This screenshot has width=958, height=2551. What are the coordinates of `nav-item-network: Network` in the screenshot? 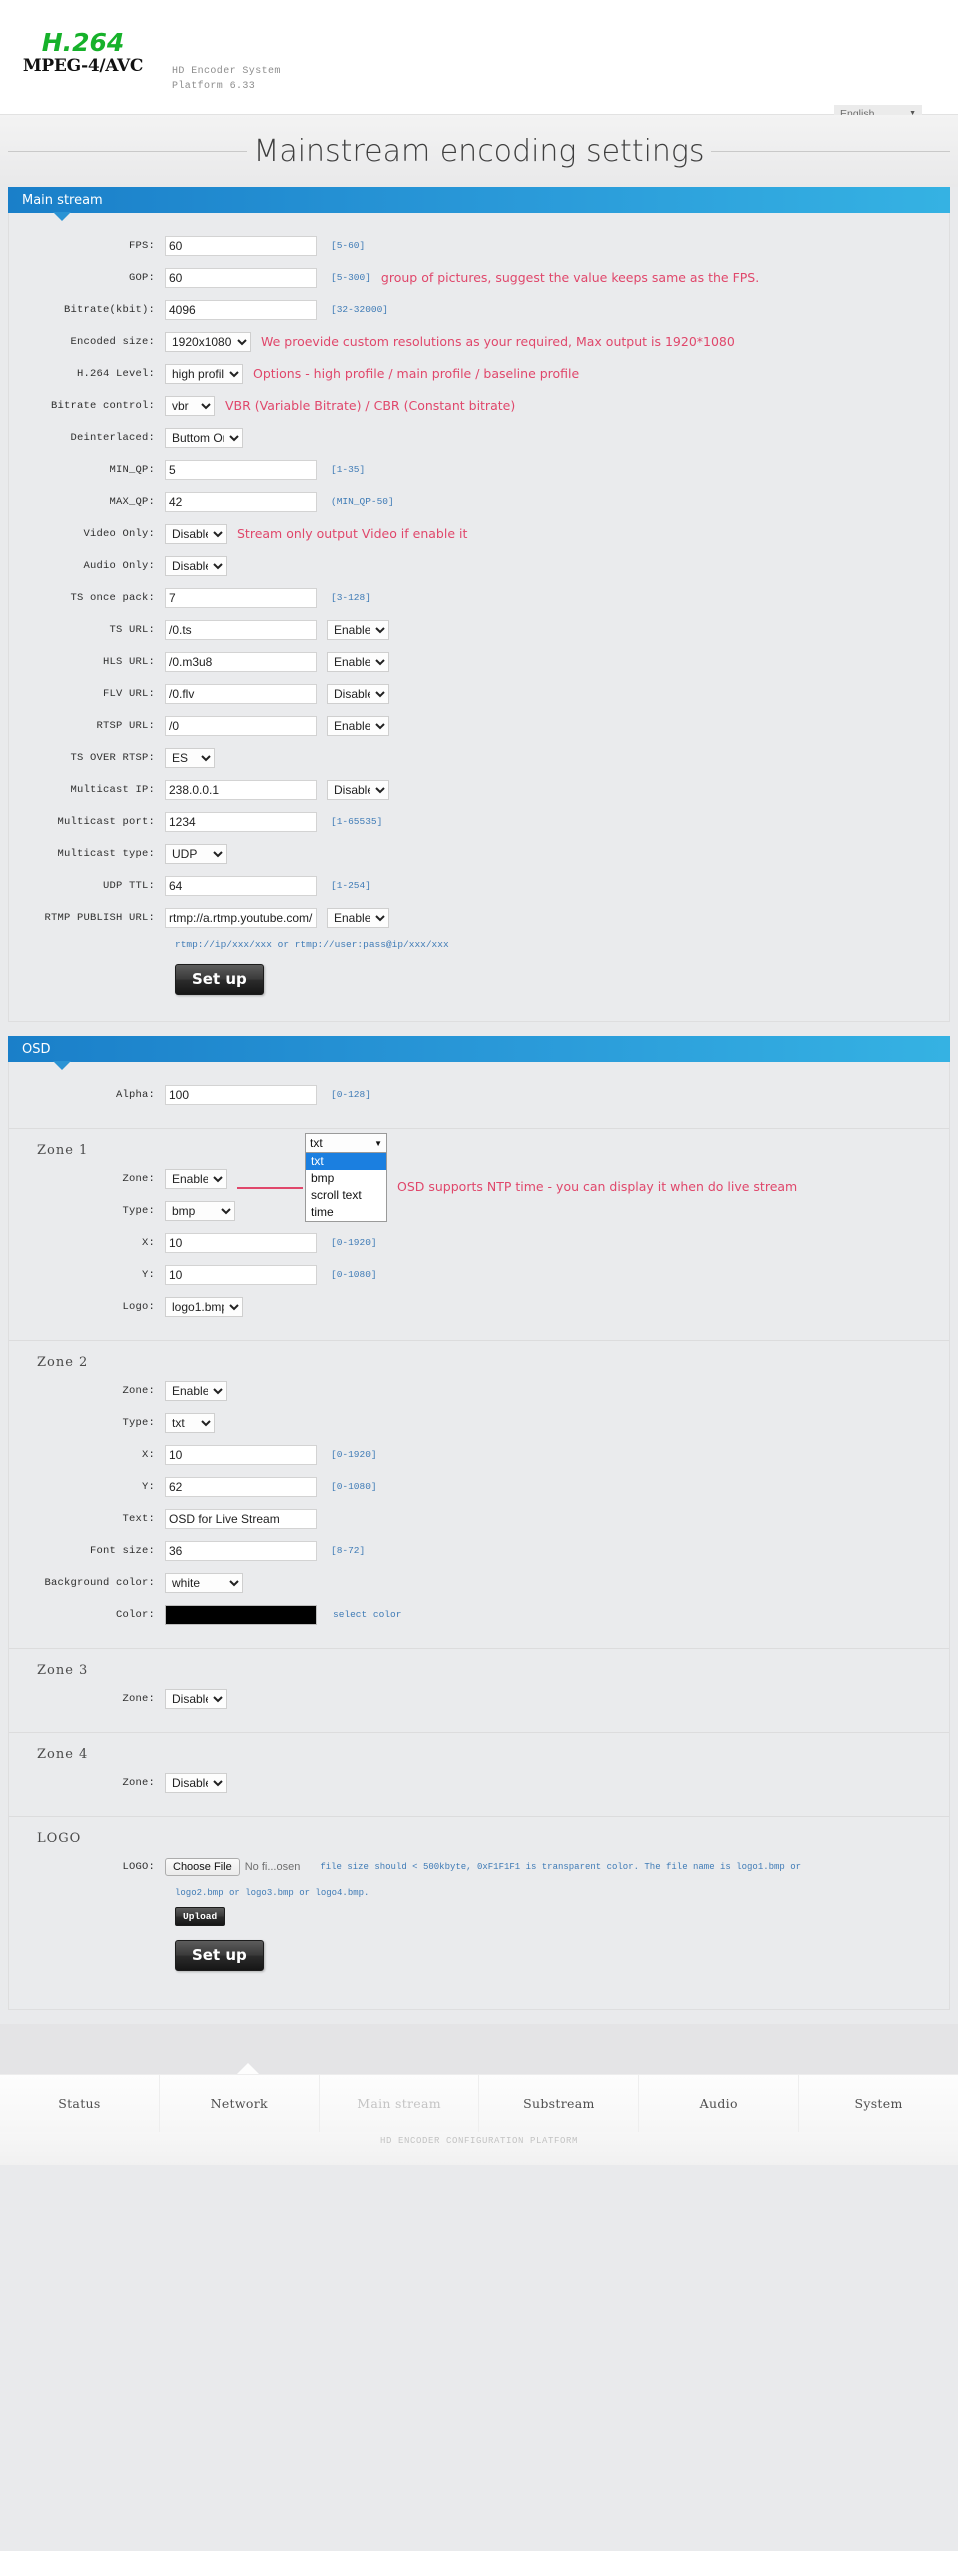 It's located at (240, 2103).